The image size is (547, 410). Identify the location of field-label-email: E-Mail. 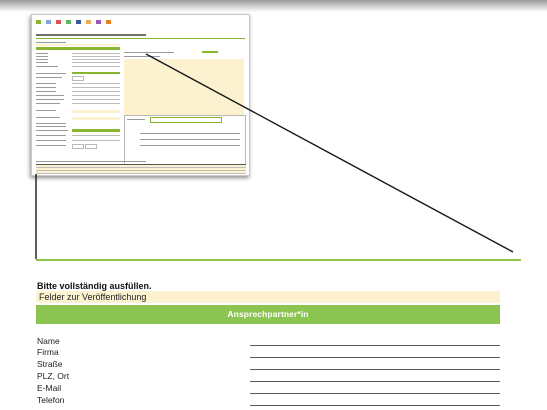
(49, 388).